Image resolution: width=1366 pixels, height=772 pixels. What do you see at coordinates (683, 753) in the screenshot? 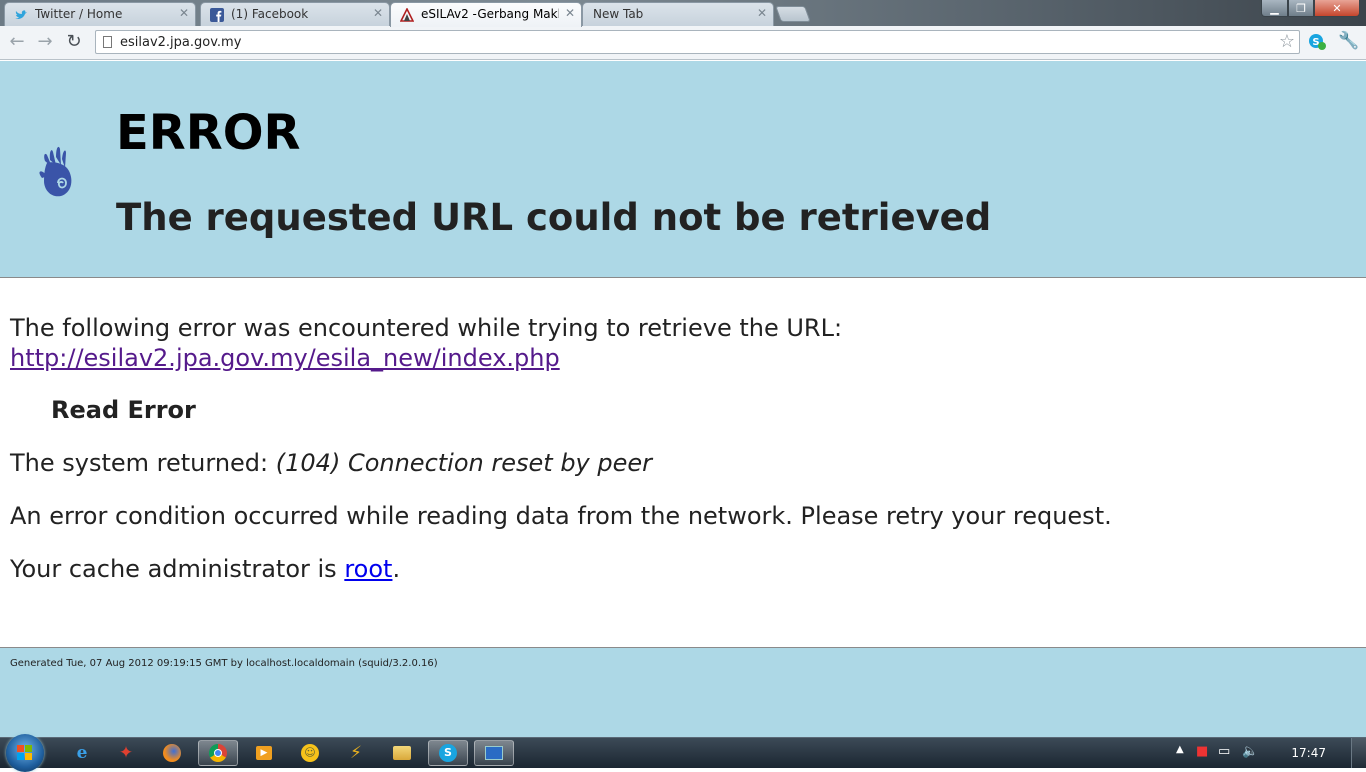
I see `windows-taskbar: e ✦ ▶ ☺ ⚡ S ▲ ■ ▭ 🔈 17:47` at bounding box center [683, 753].